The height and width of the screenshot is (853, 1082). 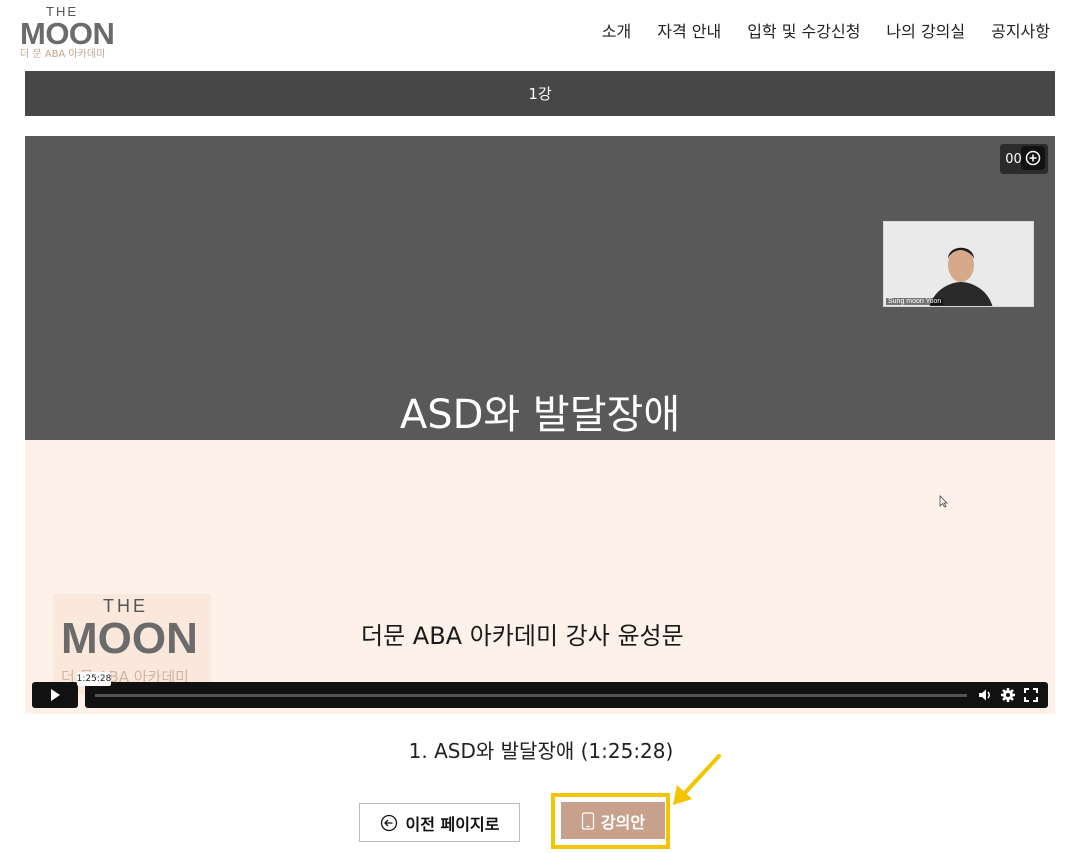 I want to click on nav-item-intro: 소개, so click(x=616, y=30).